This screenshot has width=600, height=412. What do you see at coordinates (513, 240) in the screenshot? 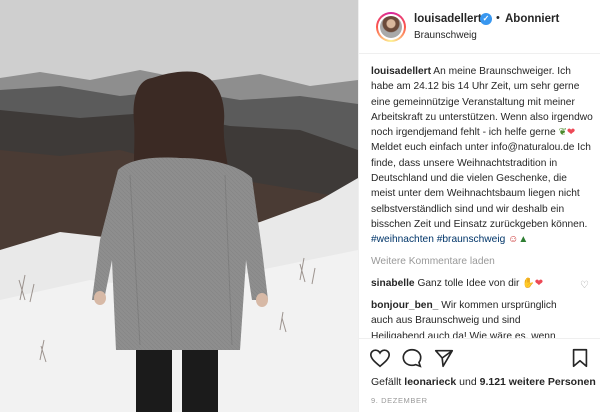
I see `santa-emoji-icon: ☺` at bounding box center [513, 240].